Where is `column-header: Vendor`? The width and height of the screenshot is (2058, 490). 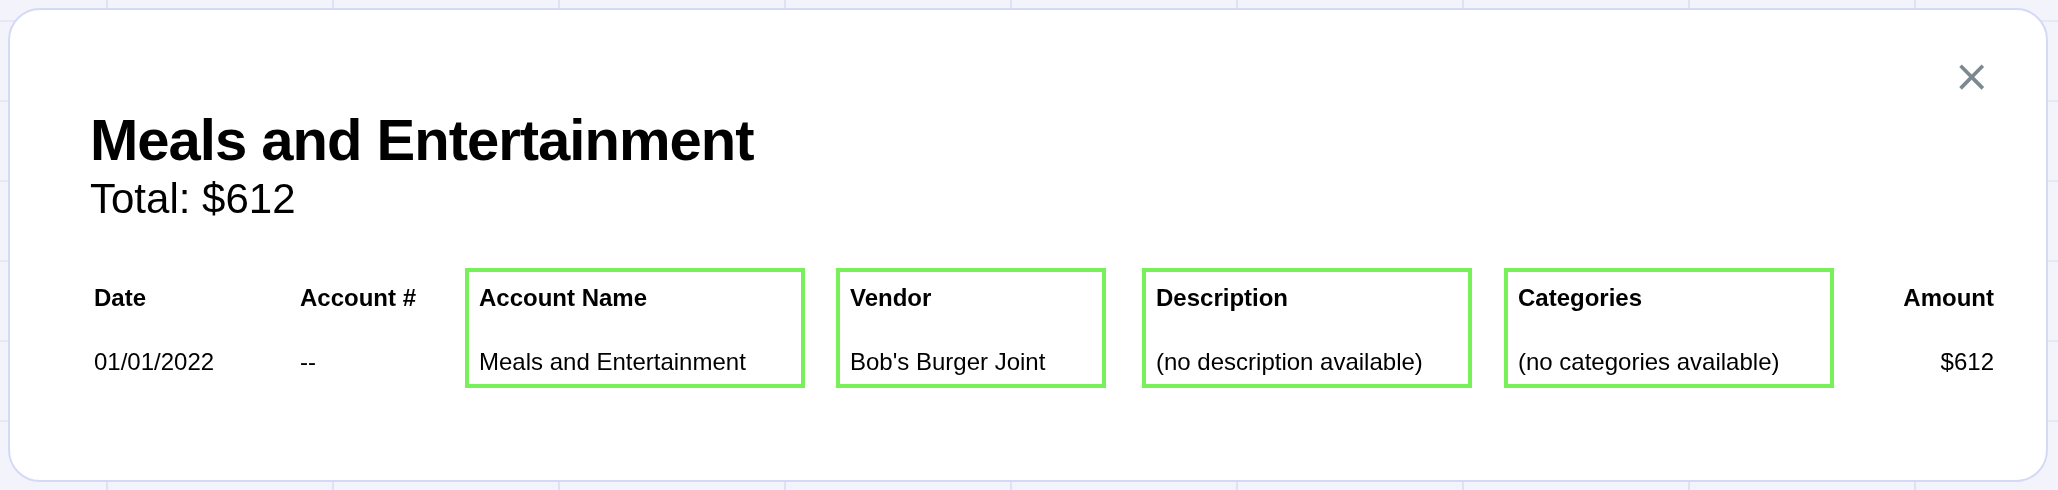
column-header: Vendor is located at coordinates (891, 298).